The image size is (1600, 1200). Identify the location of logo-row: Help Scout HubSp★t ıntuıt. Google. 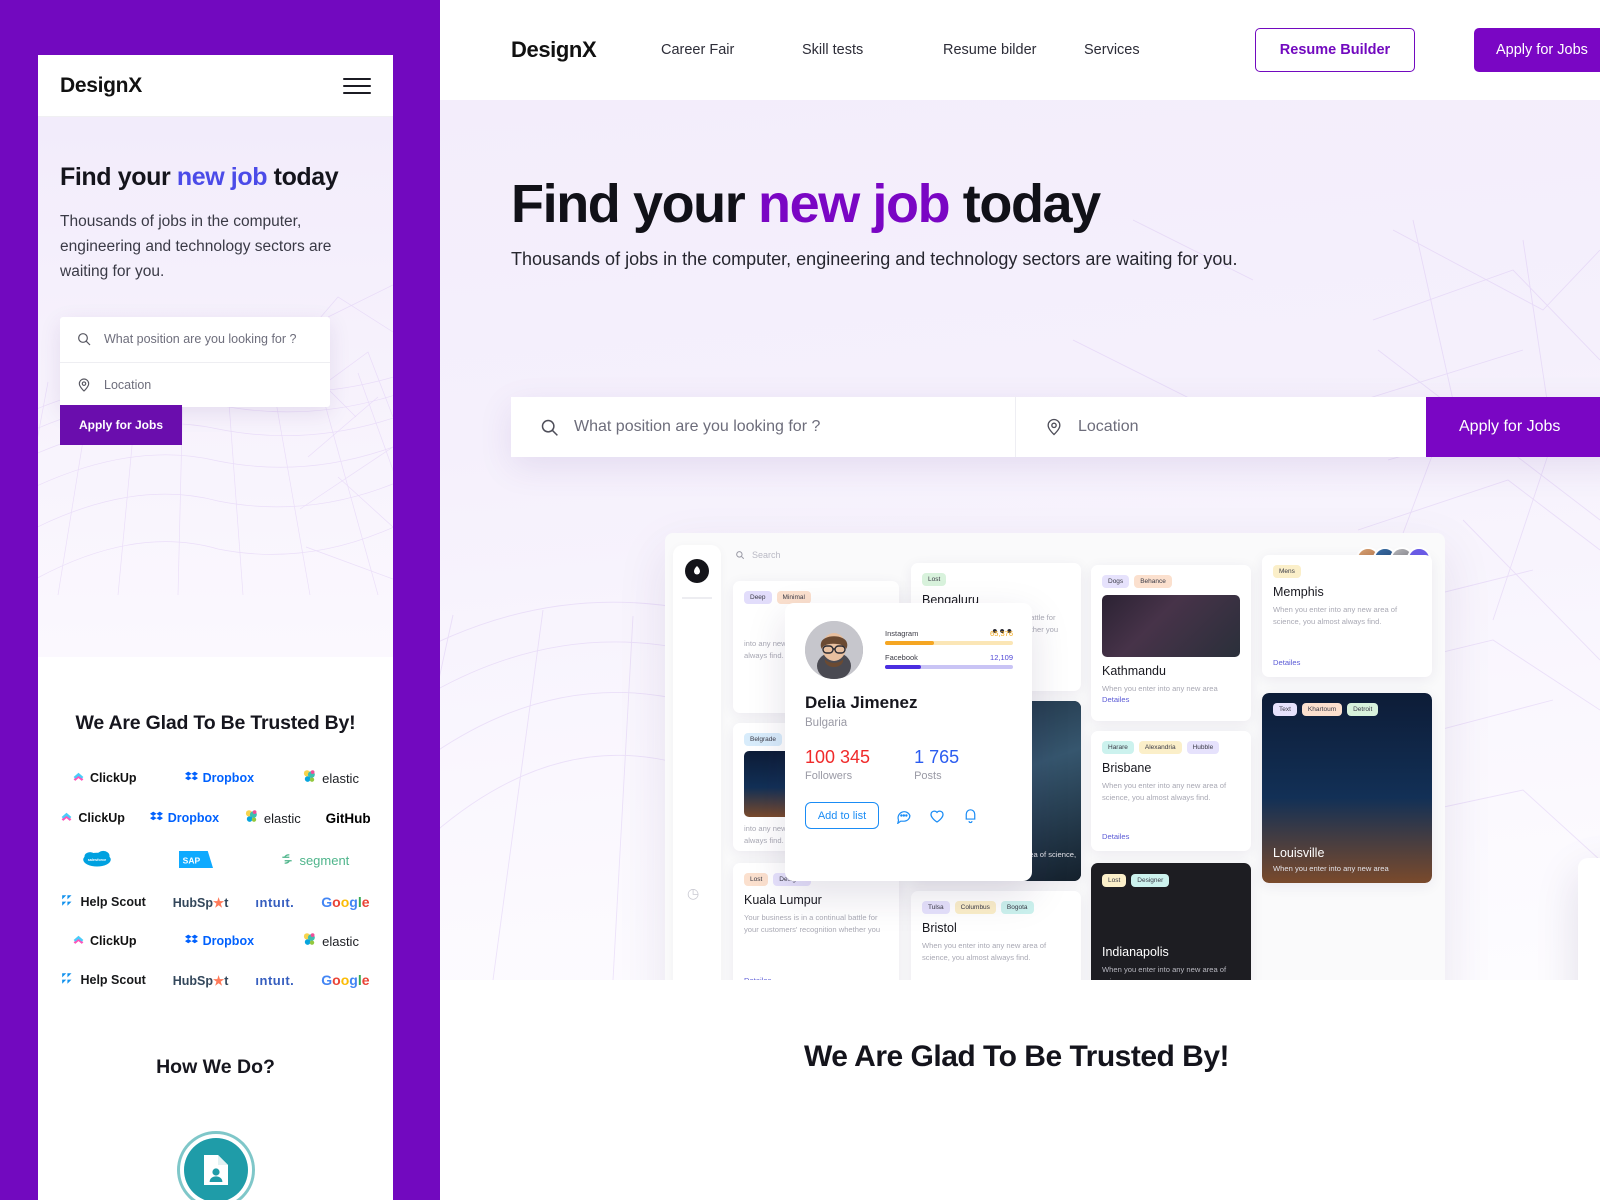
(215, 980).